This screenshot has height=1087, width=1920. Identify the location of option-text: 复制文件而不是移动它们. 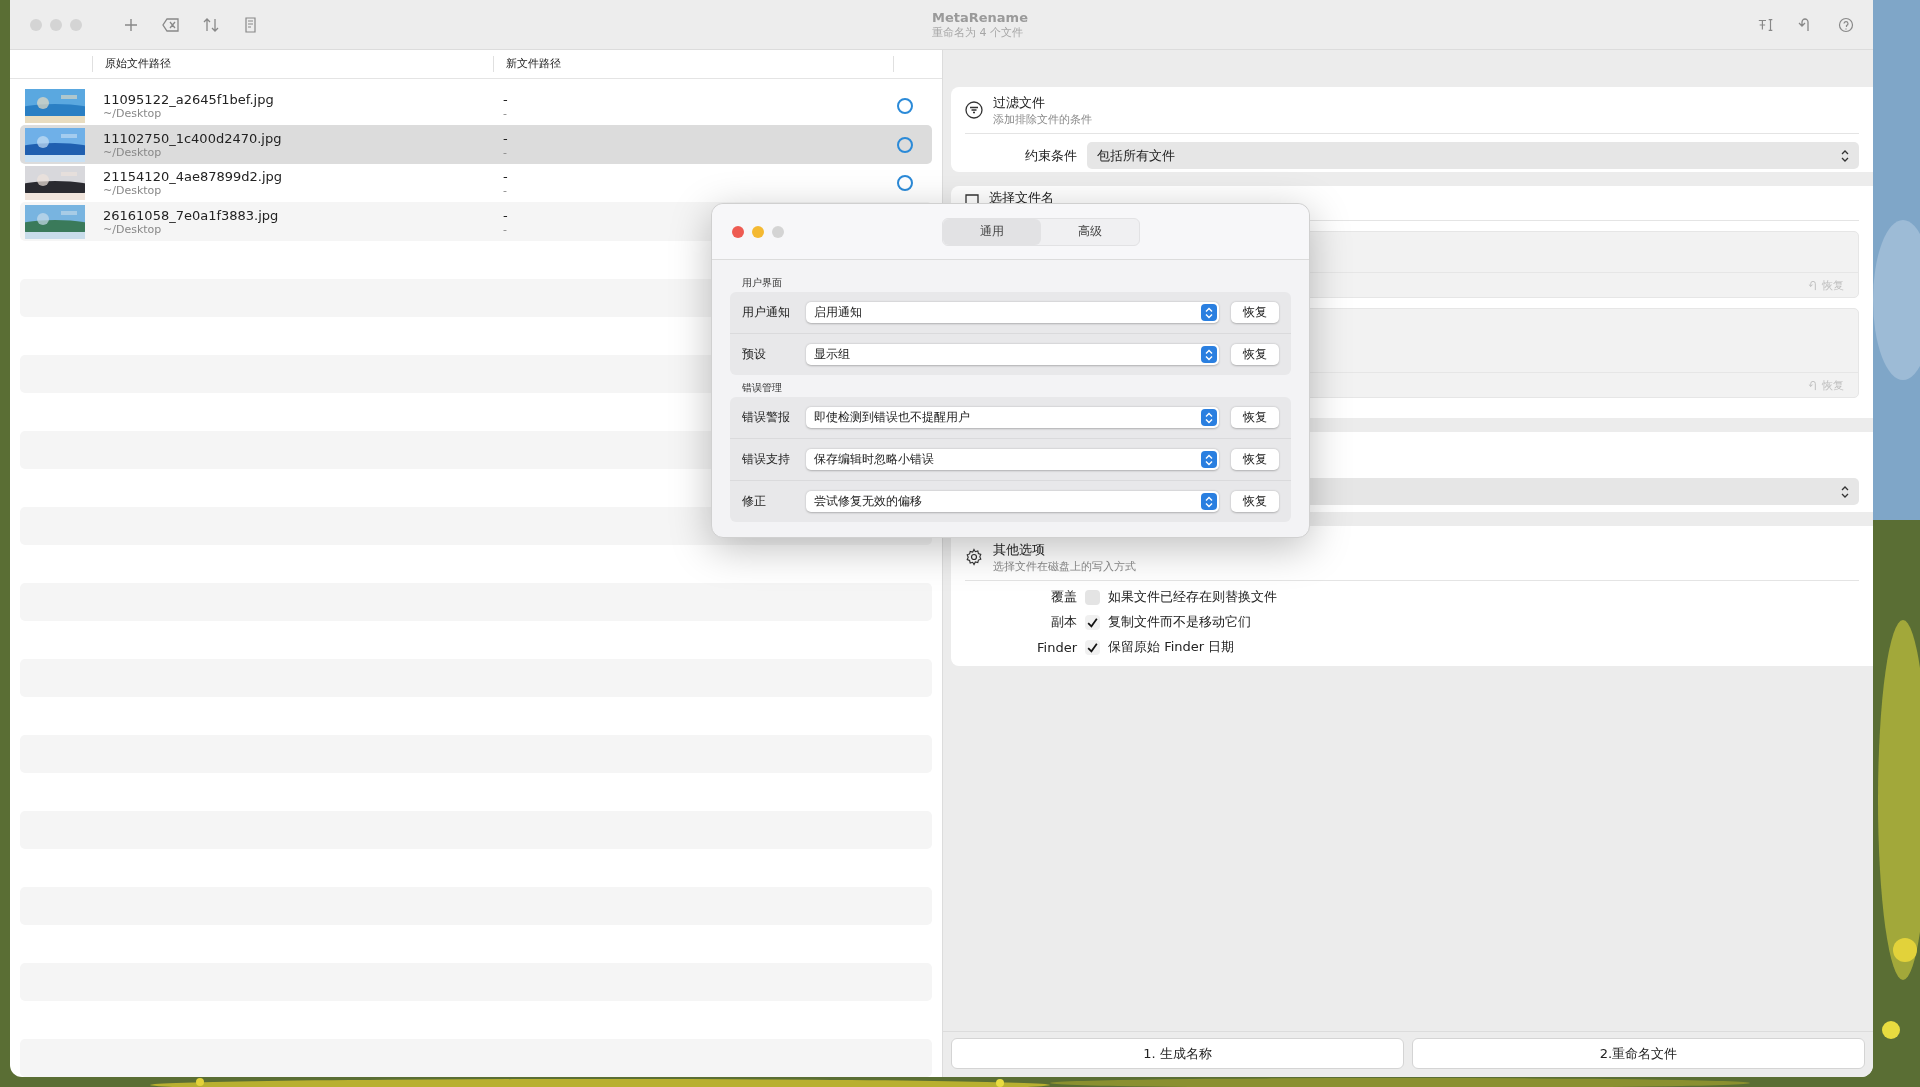
(1179, 622).